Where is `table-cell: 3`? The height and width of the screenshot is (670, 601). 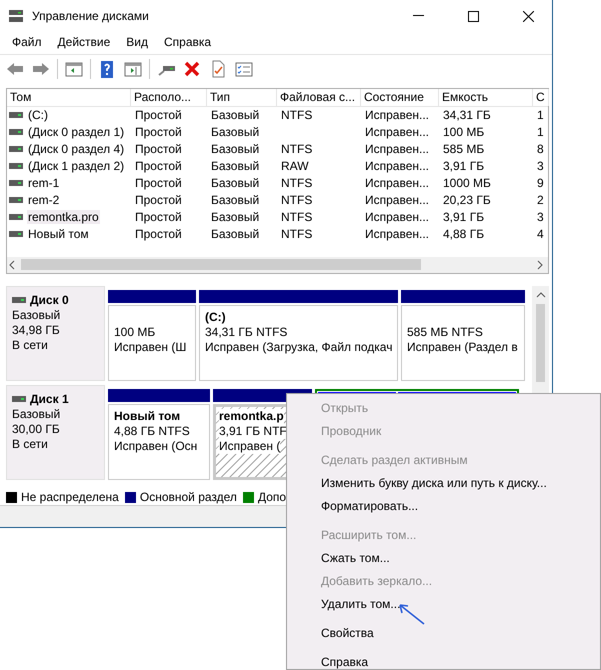 table-cell: 3 is located at coordinates (540, 217).